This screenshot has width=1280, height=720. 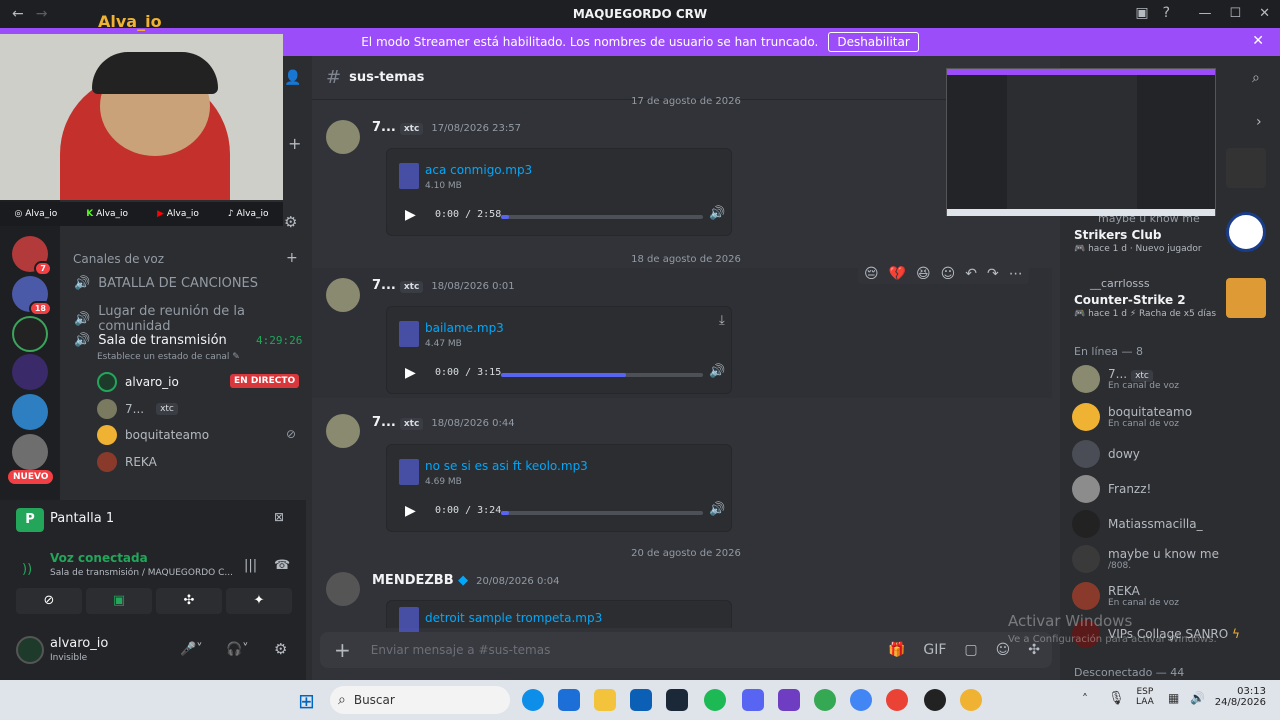 I want to click on add-channel-icon: +, so click(x=292, y=258).